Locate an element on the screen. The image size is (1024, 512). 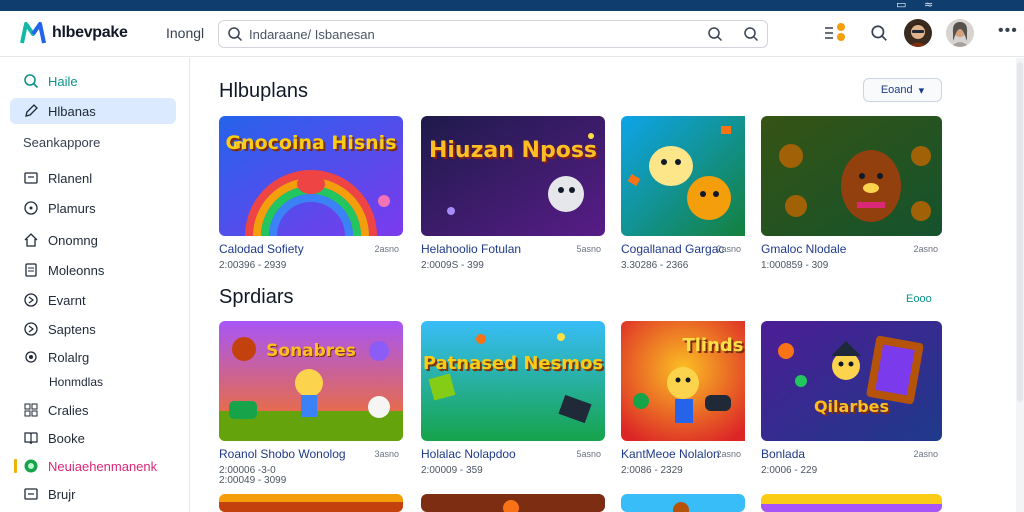
sidebar-item-4: Moleonns is located at coordinates (93, 270).